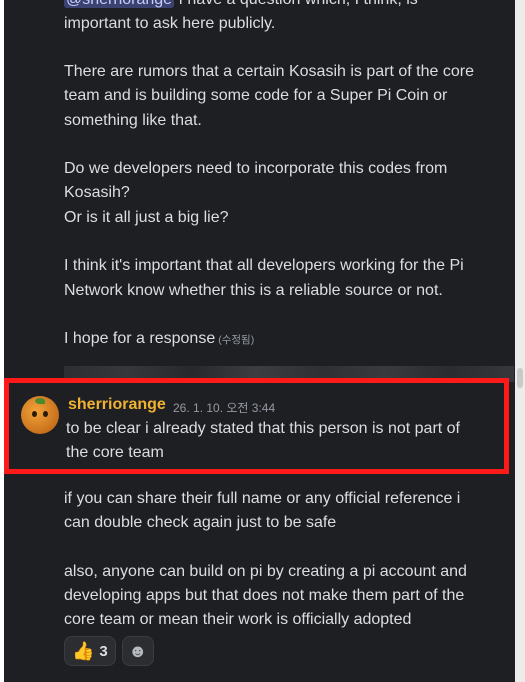  Describe the element at coordinates (133, 120) in the screenshot. I see `message-line: something like that.` at that location.